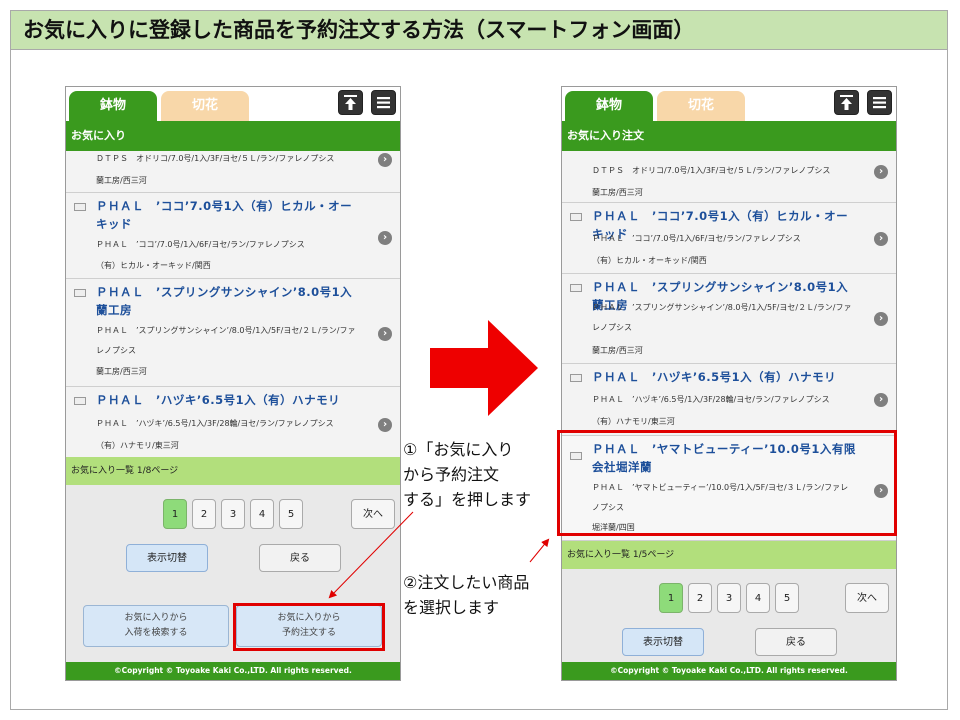 Image resolution: width=960 pixels, height=720 pixels. I want to click on pointer-line-to-selected-item, so click(539, 550).